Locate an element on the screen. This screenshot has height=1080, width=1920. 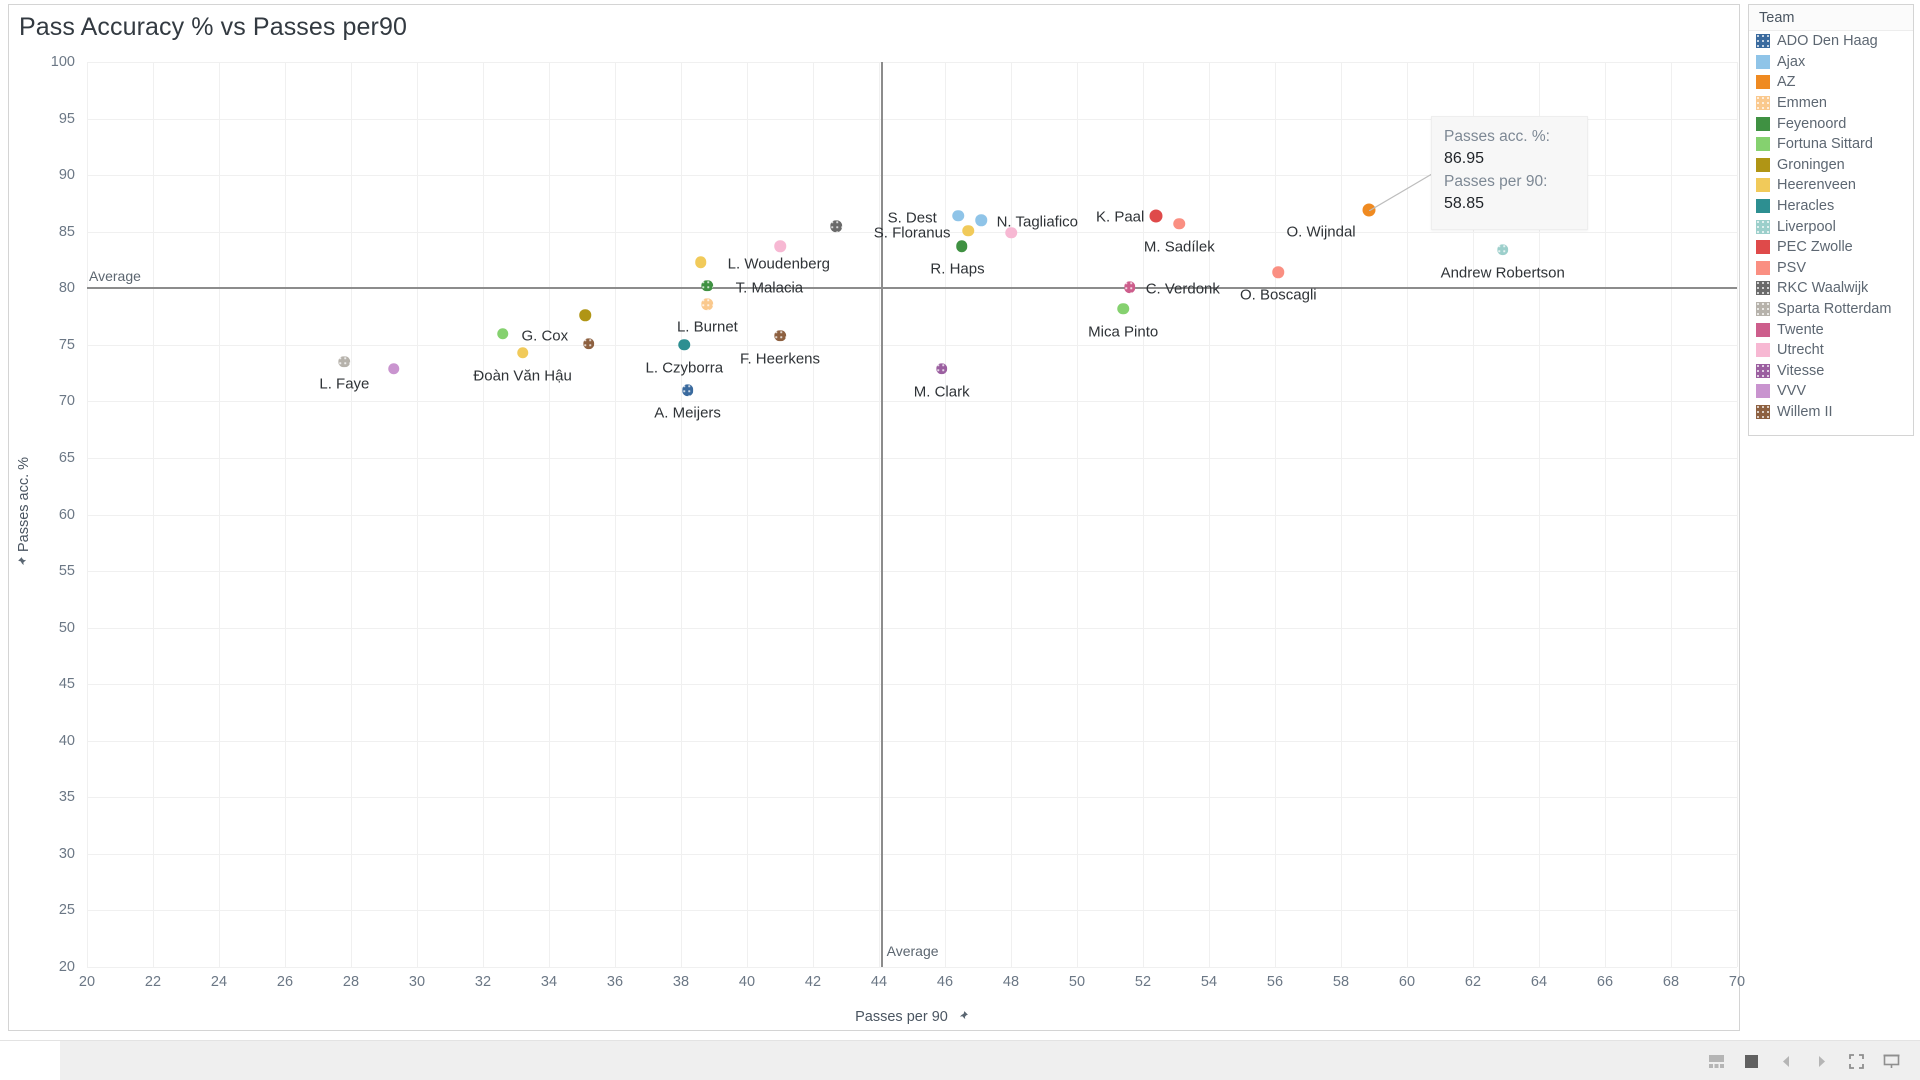
scatter-point-label: L. Faye is located at coordinates (344, 384).